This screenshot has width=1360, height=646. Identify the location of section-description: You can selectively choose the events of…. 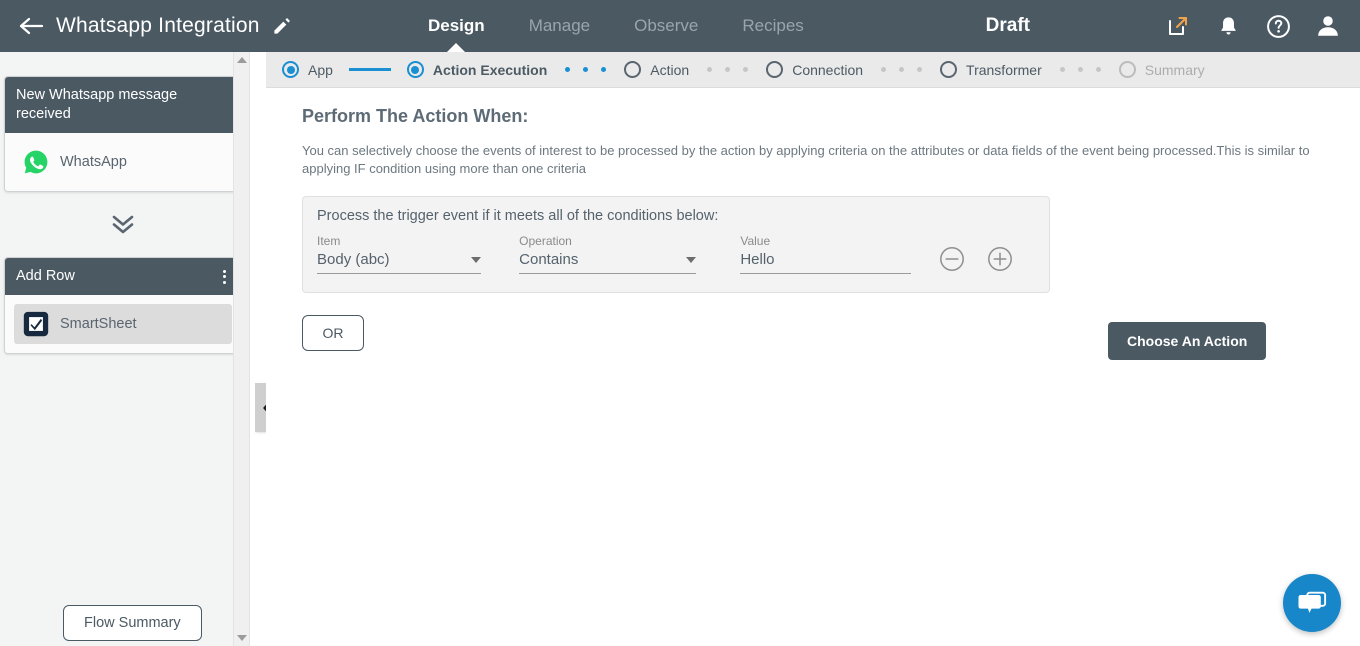
(806, 159).